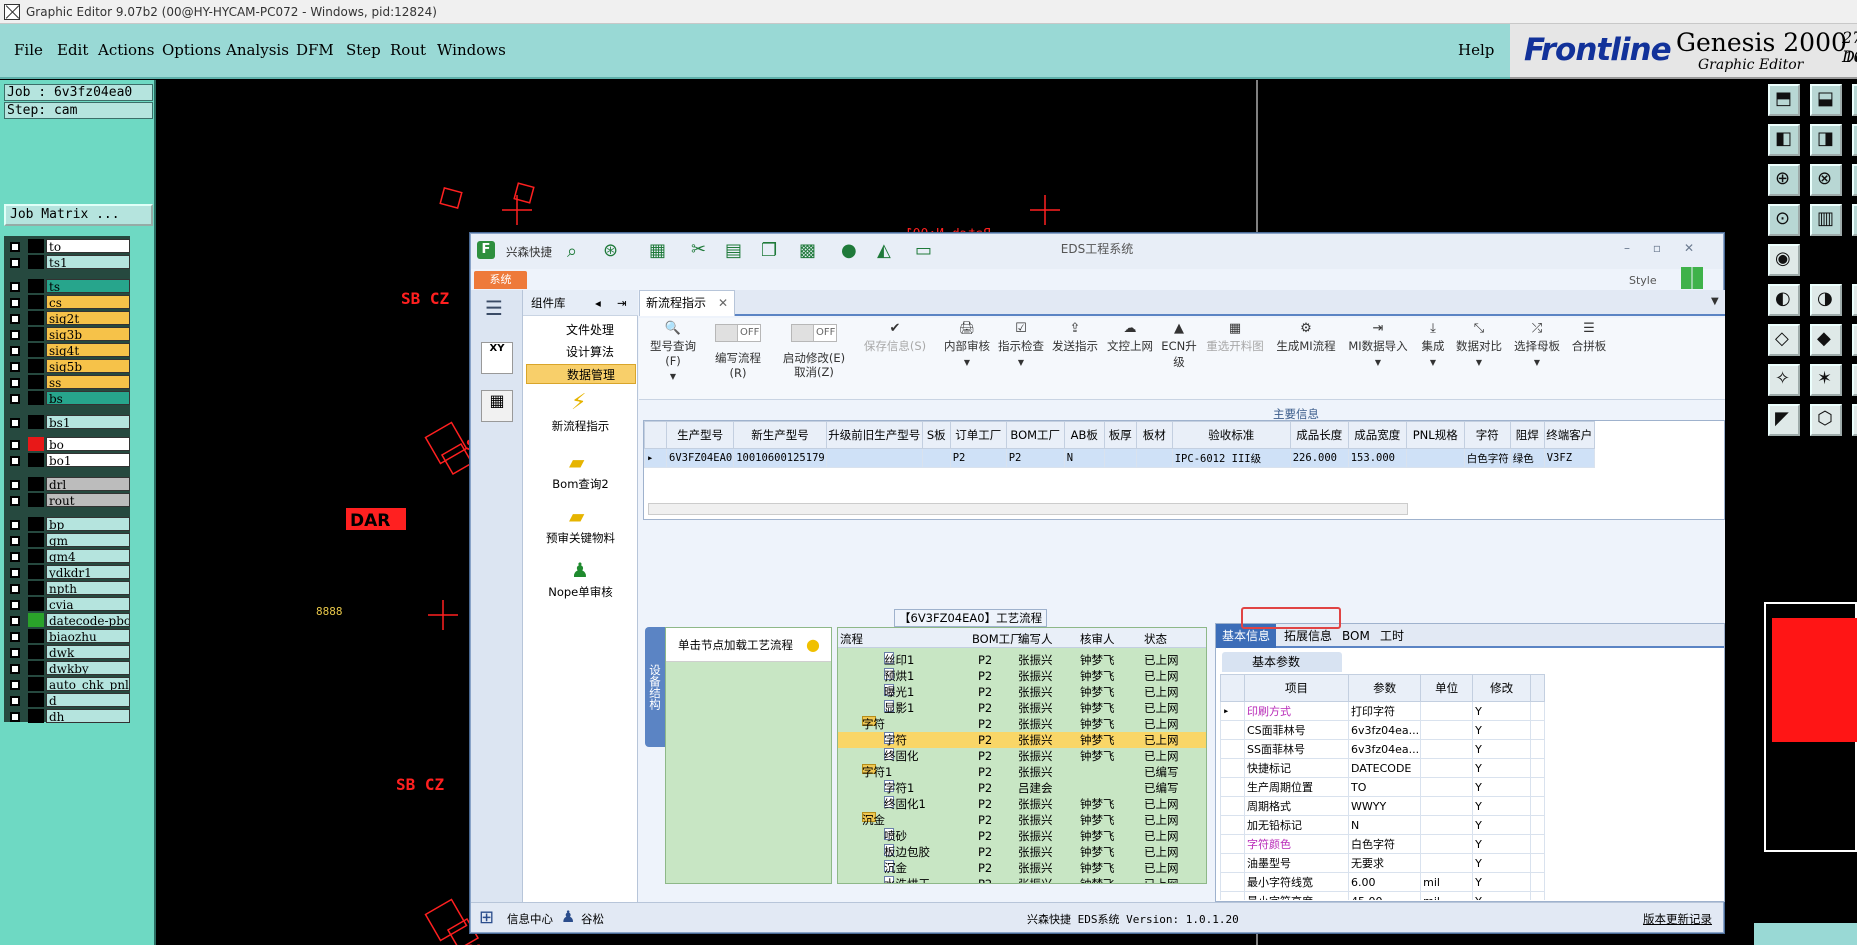  Describe the element at coordinates (497, 358) in the screenshot. I see `xy-tool-icon: XY` at that location.